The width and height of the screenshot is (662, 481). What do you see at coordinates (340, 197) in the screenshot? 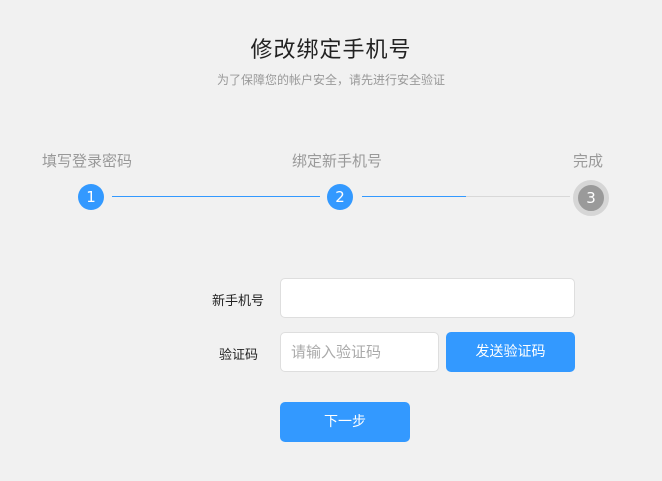
I see `step-2-circle: 2` at bounding box center [340, 197].